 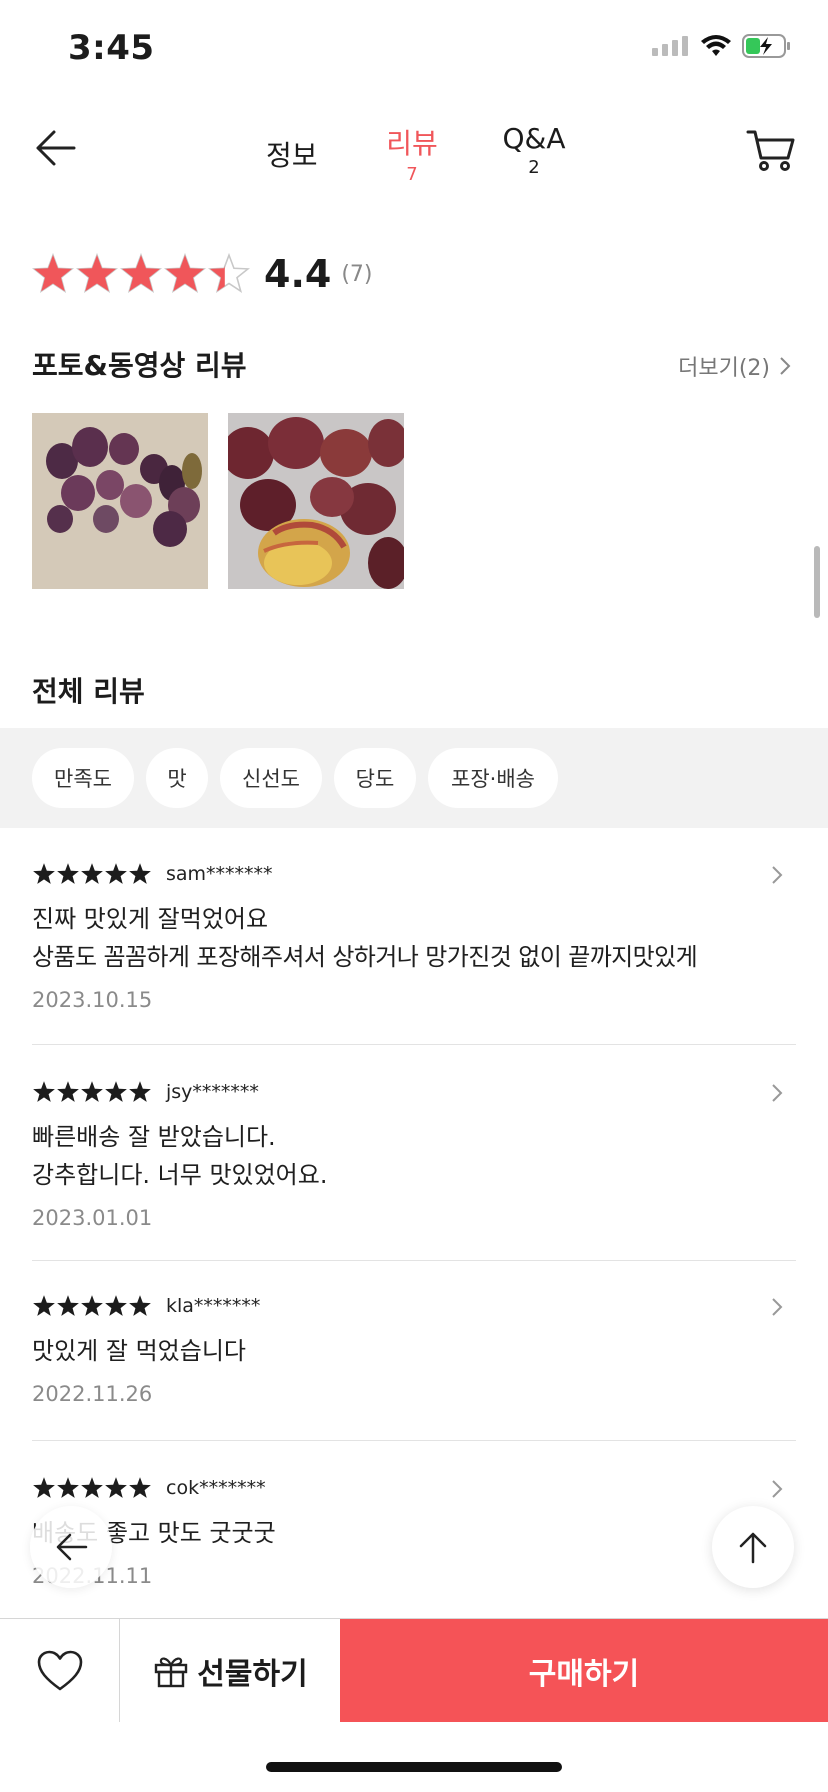 I want to click on review-item: cok******* 배송도 좋고 맛도 굿굿굿 2022.11.11, so click(x=414, y=1530).